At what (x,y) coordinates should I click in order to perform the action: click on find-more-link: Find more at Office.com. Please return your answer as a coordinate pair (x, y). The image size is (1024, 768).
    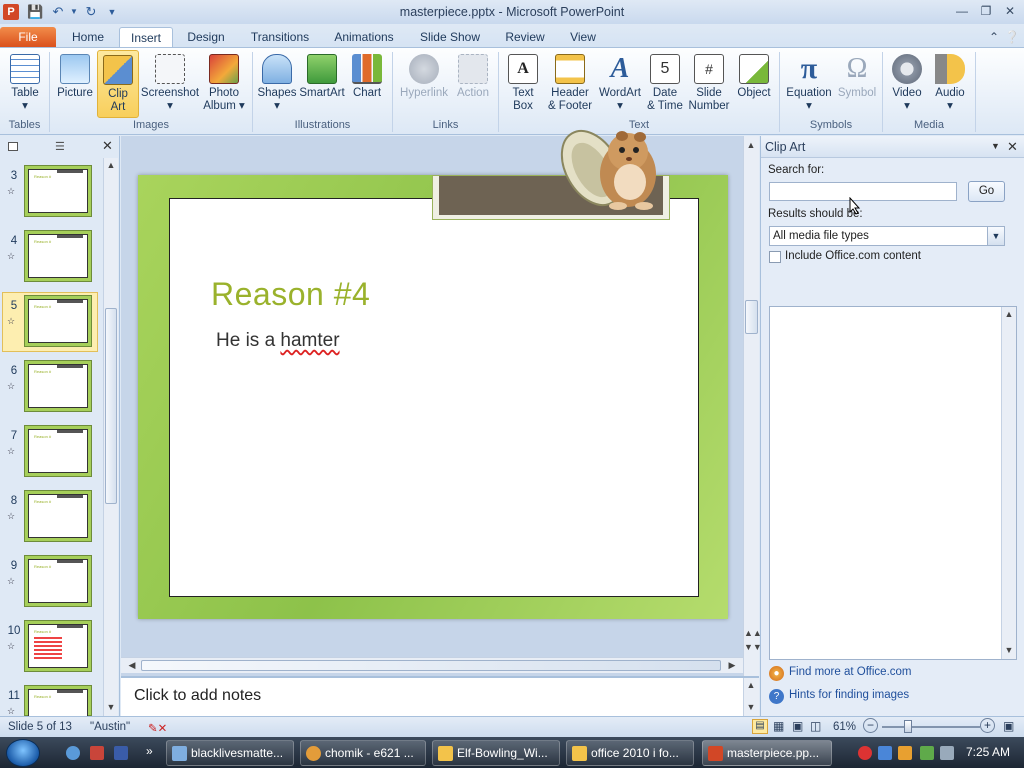
    Looking at the image, I should click on (850, 672).